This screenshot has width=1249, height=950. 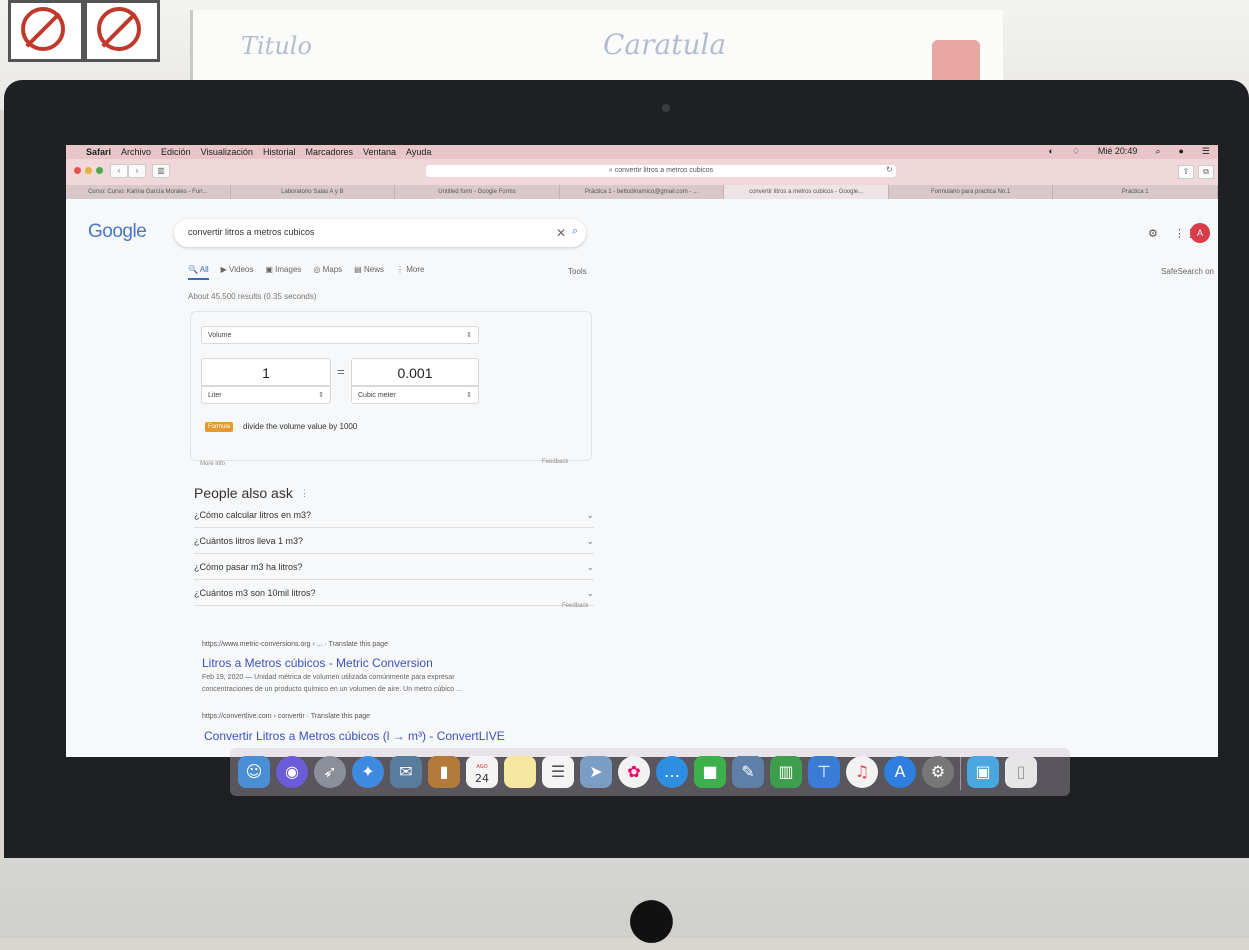 What do you see at coordinates (477, 192) in the screenshot?
I see `tab-untitled-form: Untitled form - Google Forms` at bounding box center [477, 192].